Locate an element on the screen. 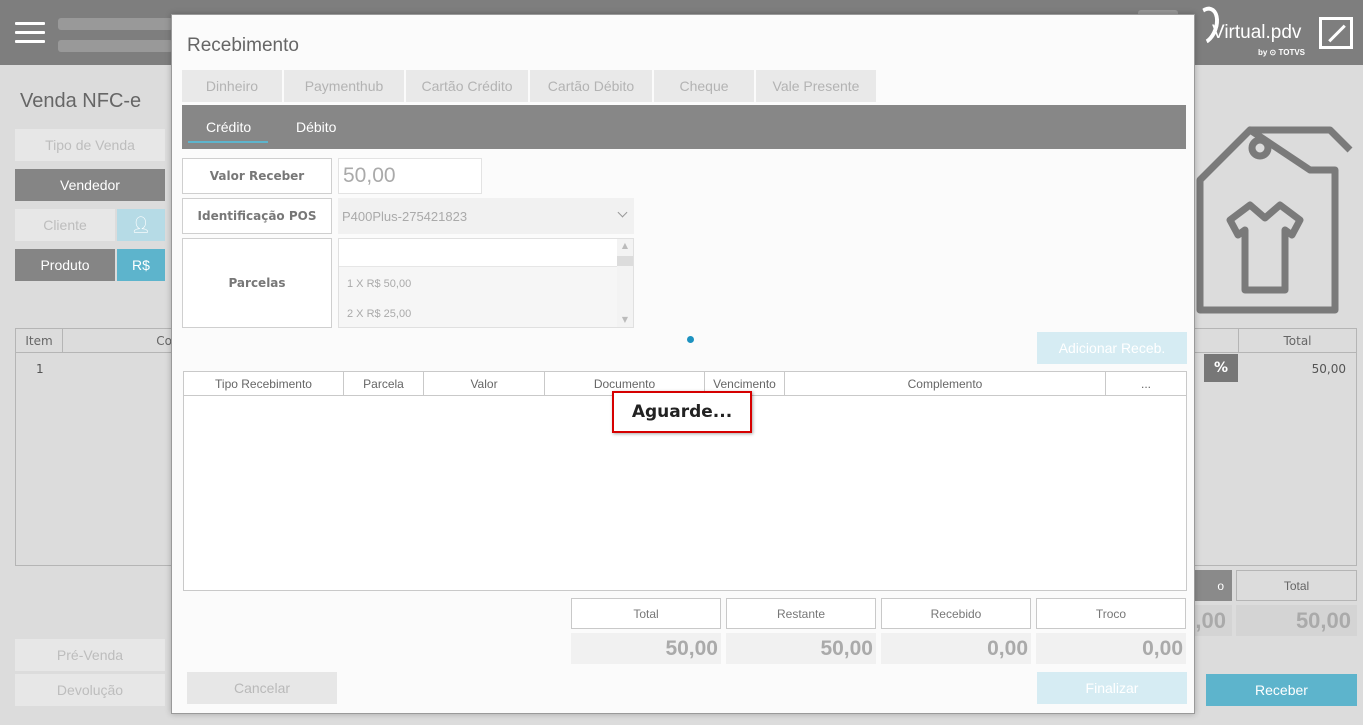  page-title: Venda NFC-e is located at coordinates (81, 101).